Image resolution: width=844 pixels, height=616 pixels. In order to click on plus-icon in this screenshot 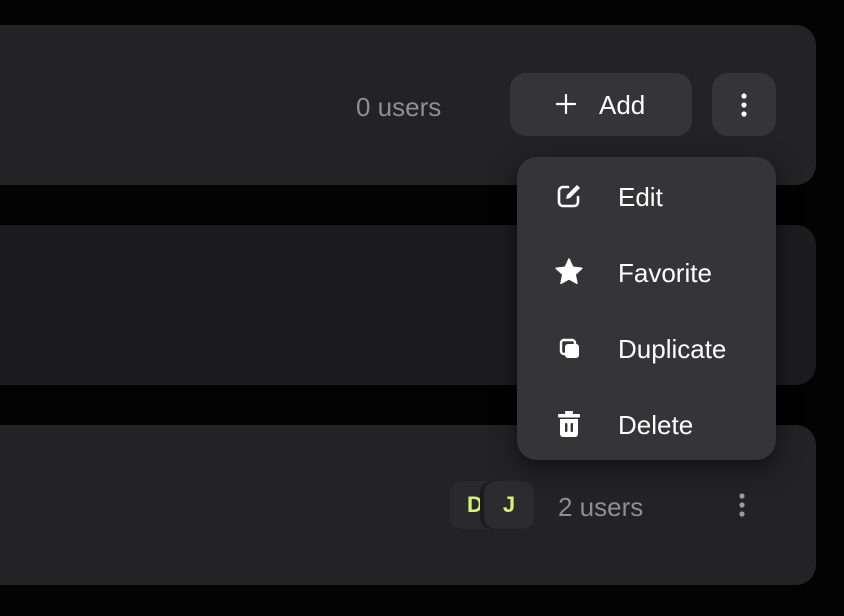, I will do `click(566, 104)`.